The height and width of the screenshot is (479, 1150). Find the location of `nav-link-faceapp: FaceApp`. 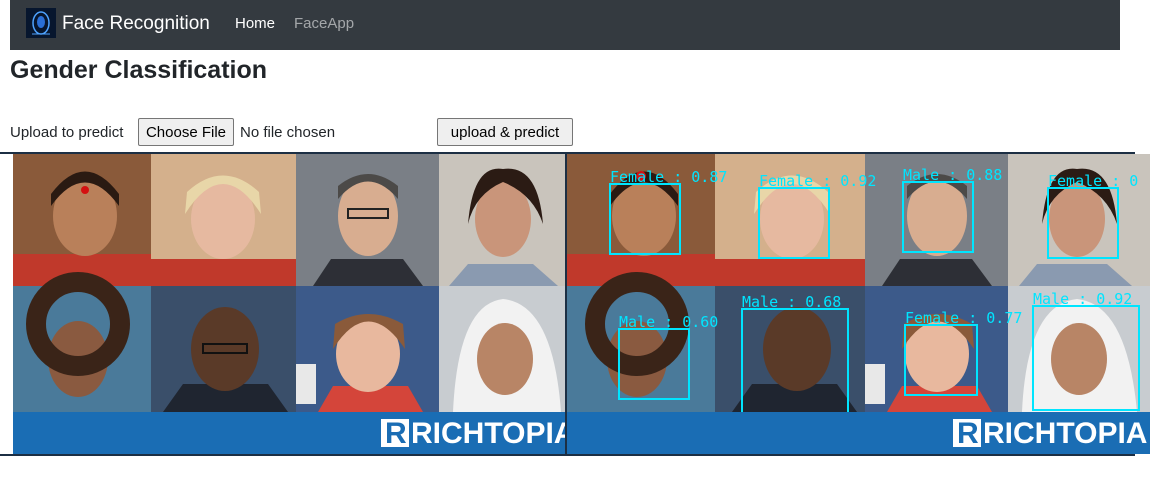

nav-link-faceapp: FaceApp is located at coordinates (324, 24).